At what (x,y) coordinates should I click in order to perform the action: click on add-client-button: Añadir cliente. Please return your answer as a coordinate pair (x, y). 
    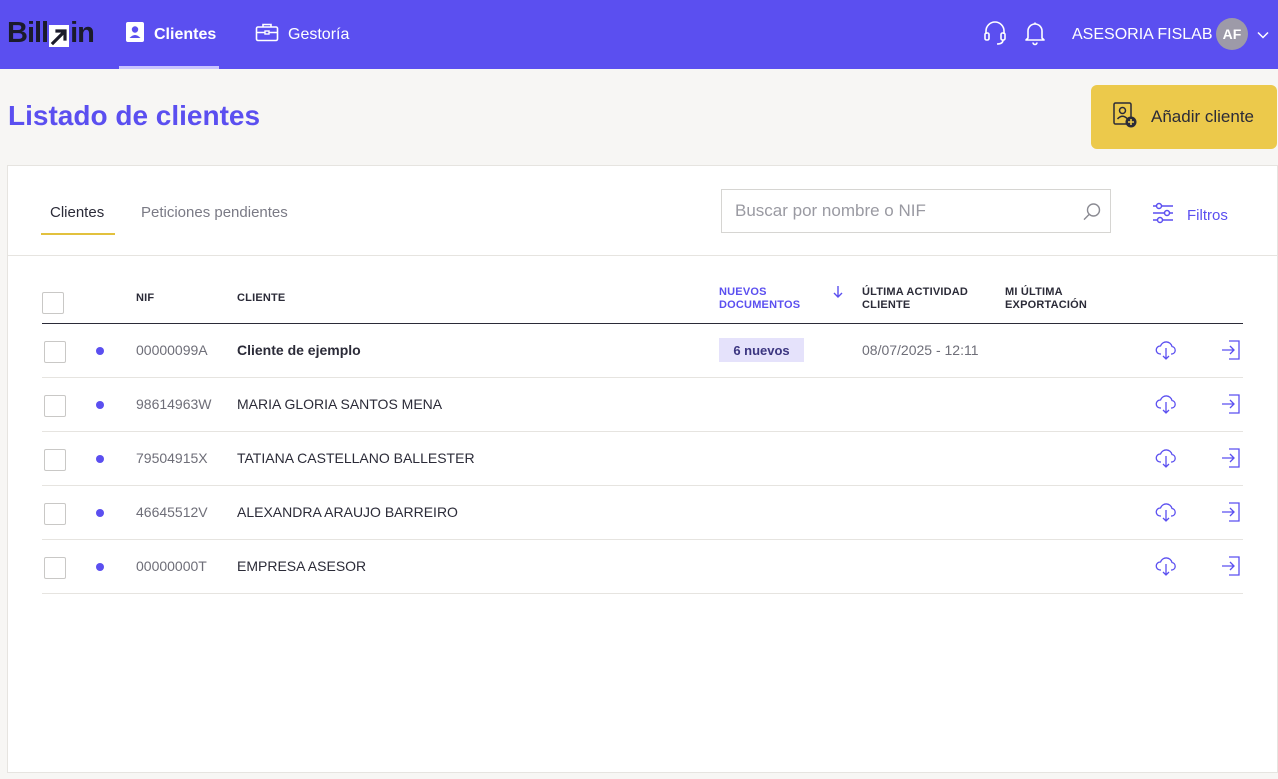
    Looking at the image, I should click on (1184, 117).